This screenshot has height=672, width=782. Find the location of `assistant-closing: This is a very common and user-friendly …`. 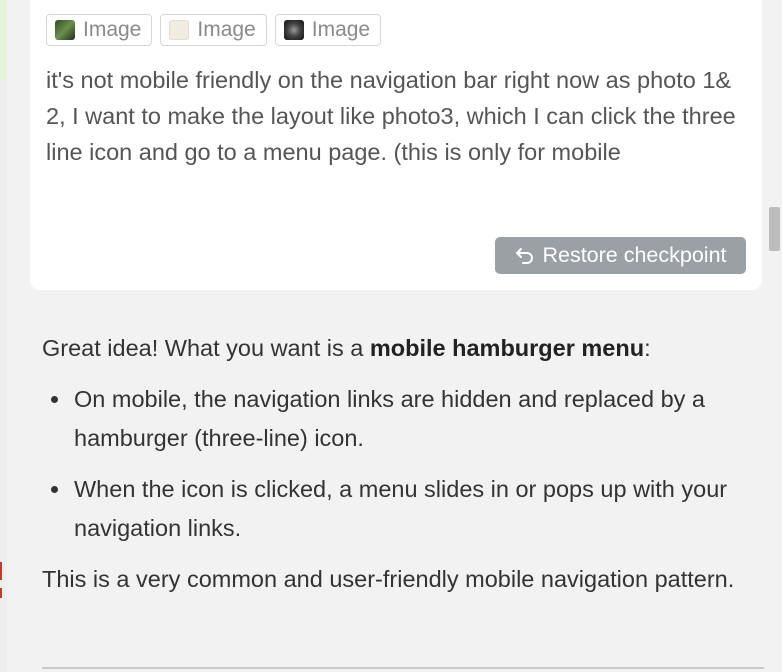

assistant-closing: This is a very common and user-friendly … is located at coordinates (388, 579).